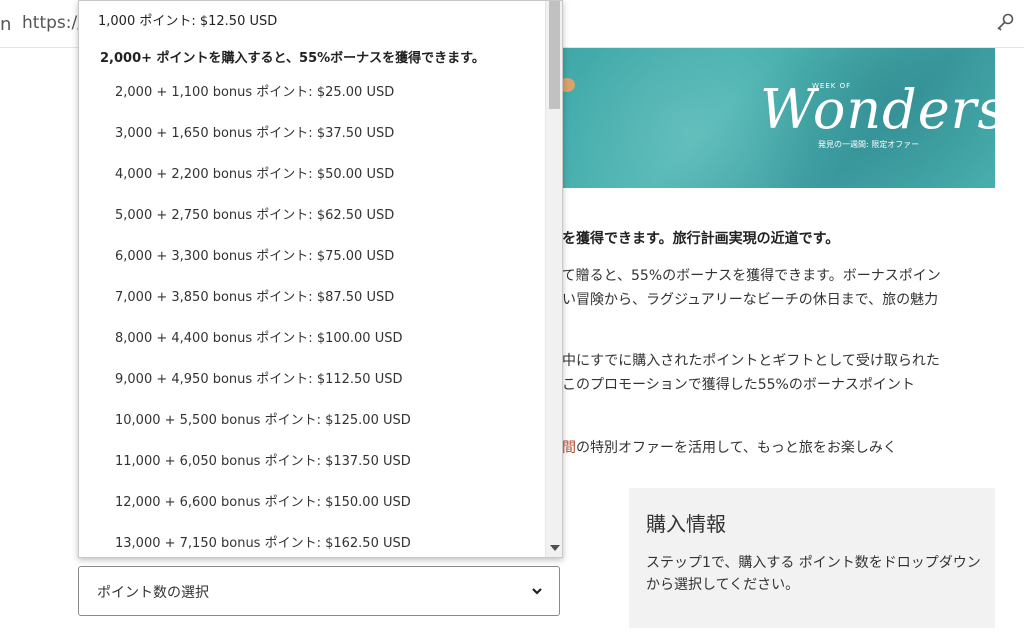  Describe the element at coordinates (743, 300) in the screenshot. I see `paragraph-1-line-2: ない冒険から、ラグジュアリーなビーチの休日まで、旅の魅力` at that location.